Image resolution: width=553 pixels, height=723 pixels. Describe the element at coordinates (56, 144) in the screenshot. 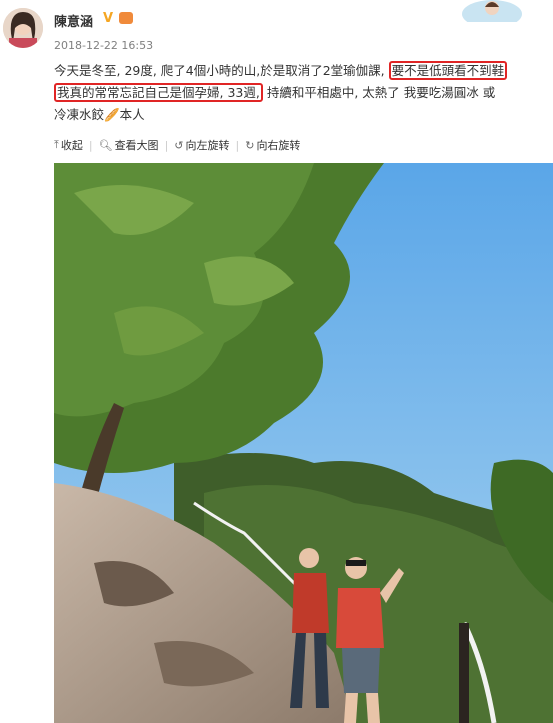

I see `collapse-icon: ⤒` at that location.